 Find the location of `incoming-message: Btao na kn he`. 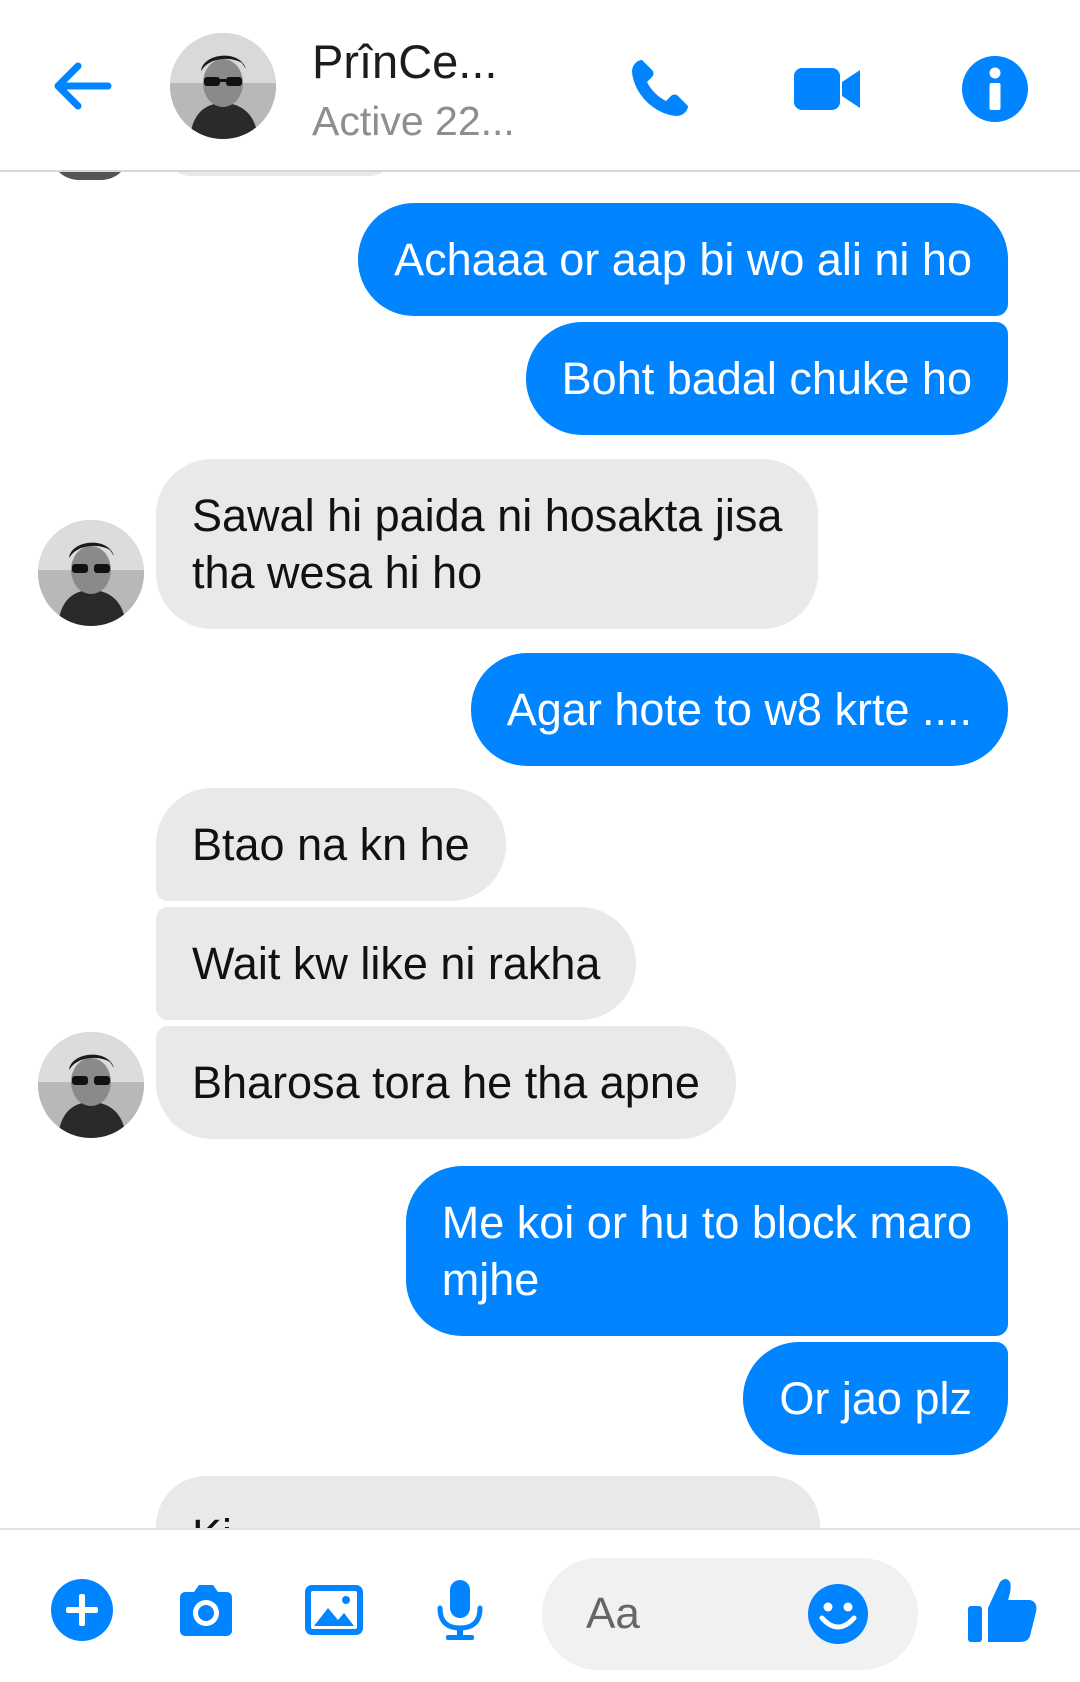

incoming-message: Btao na kn he is located at coordinates (331, 844).